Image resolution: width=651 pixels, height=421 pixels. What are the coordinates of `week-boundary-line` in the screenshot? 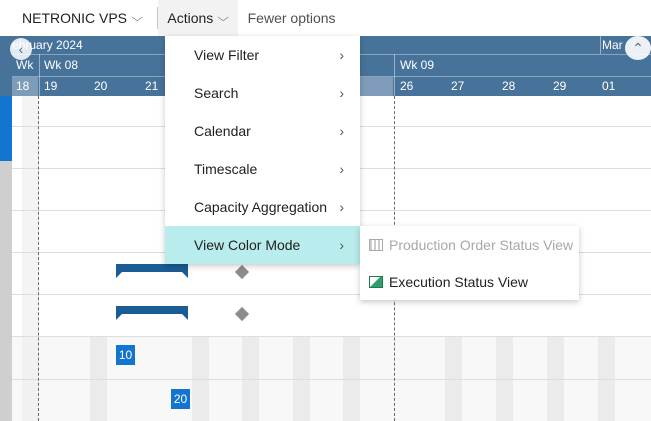 It's located at (38, 258).